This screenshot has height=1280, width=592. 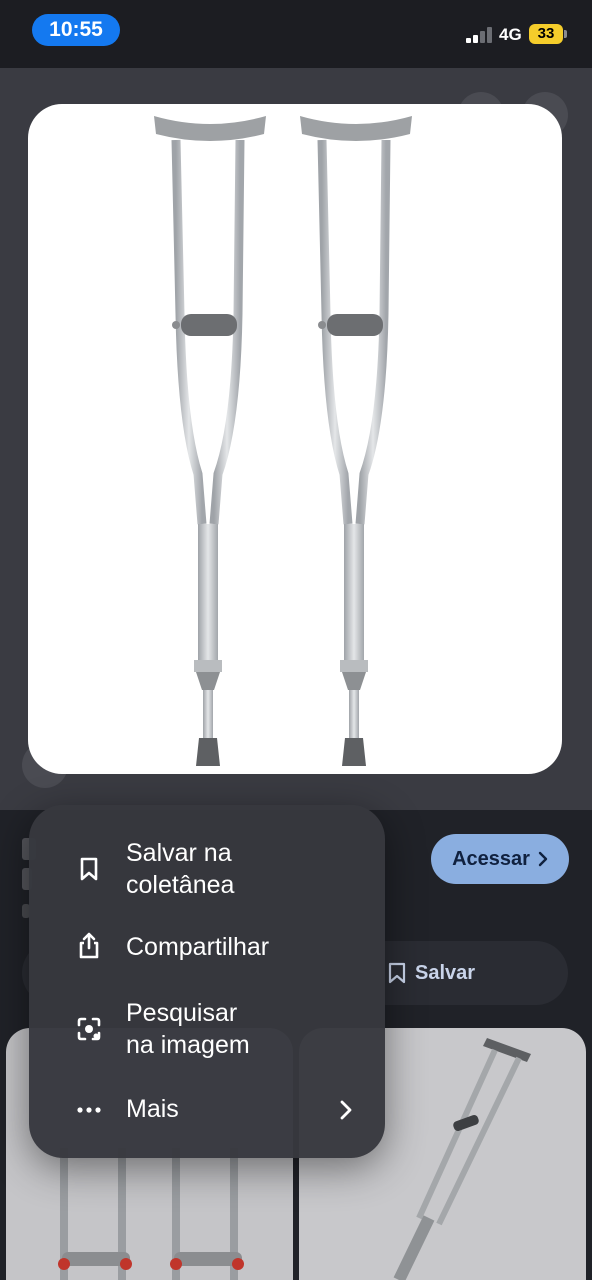 I want to click on menu-item-search-image: Pesquisar na imagem, so click(x=207, y=1029).